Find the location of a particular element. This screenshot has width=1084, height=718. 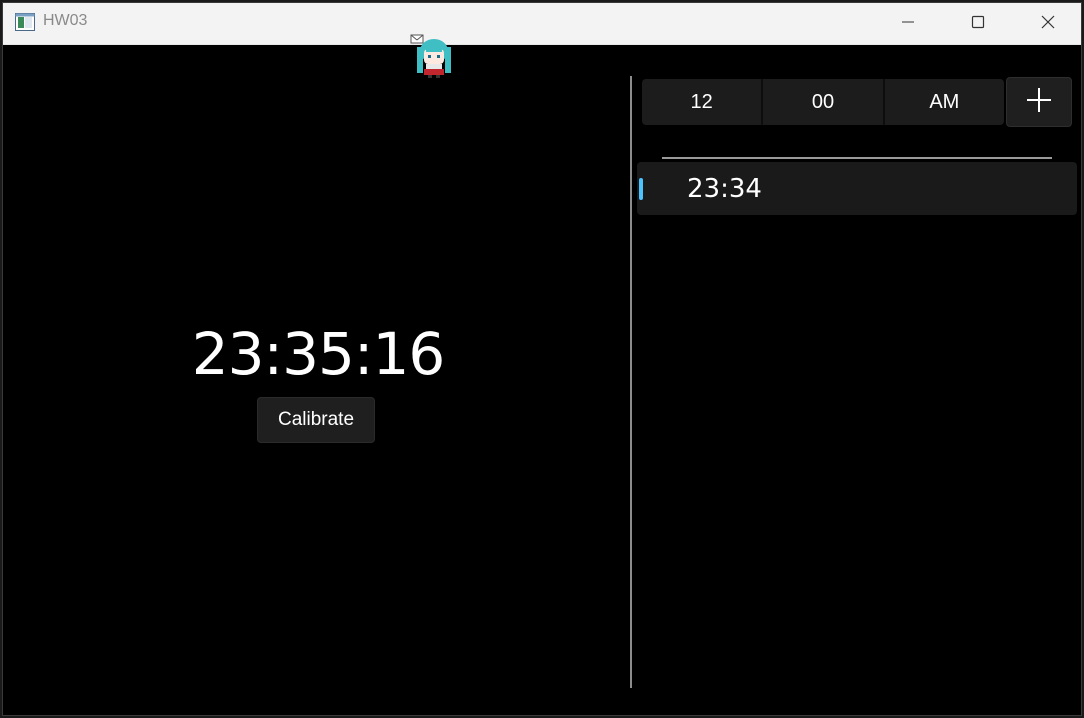

panel-divider is located at coordinates (631, 382).